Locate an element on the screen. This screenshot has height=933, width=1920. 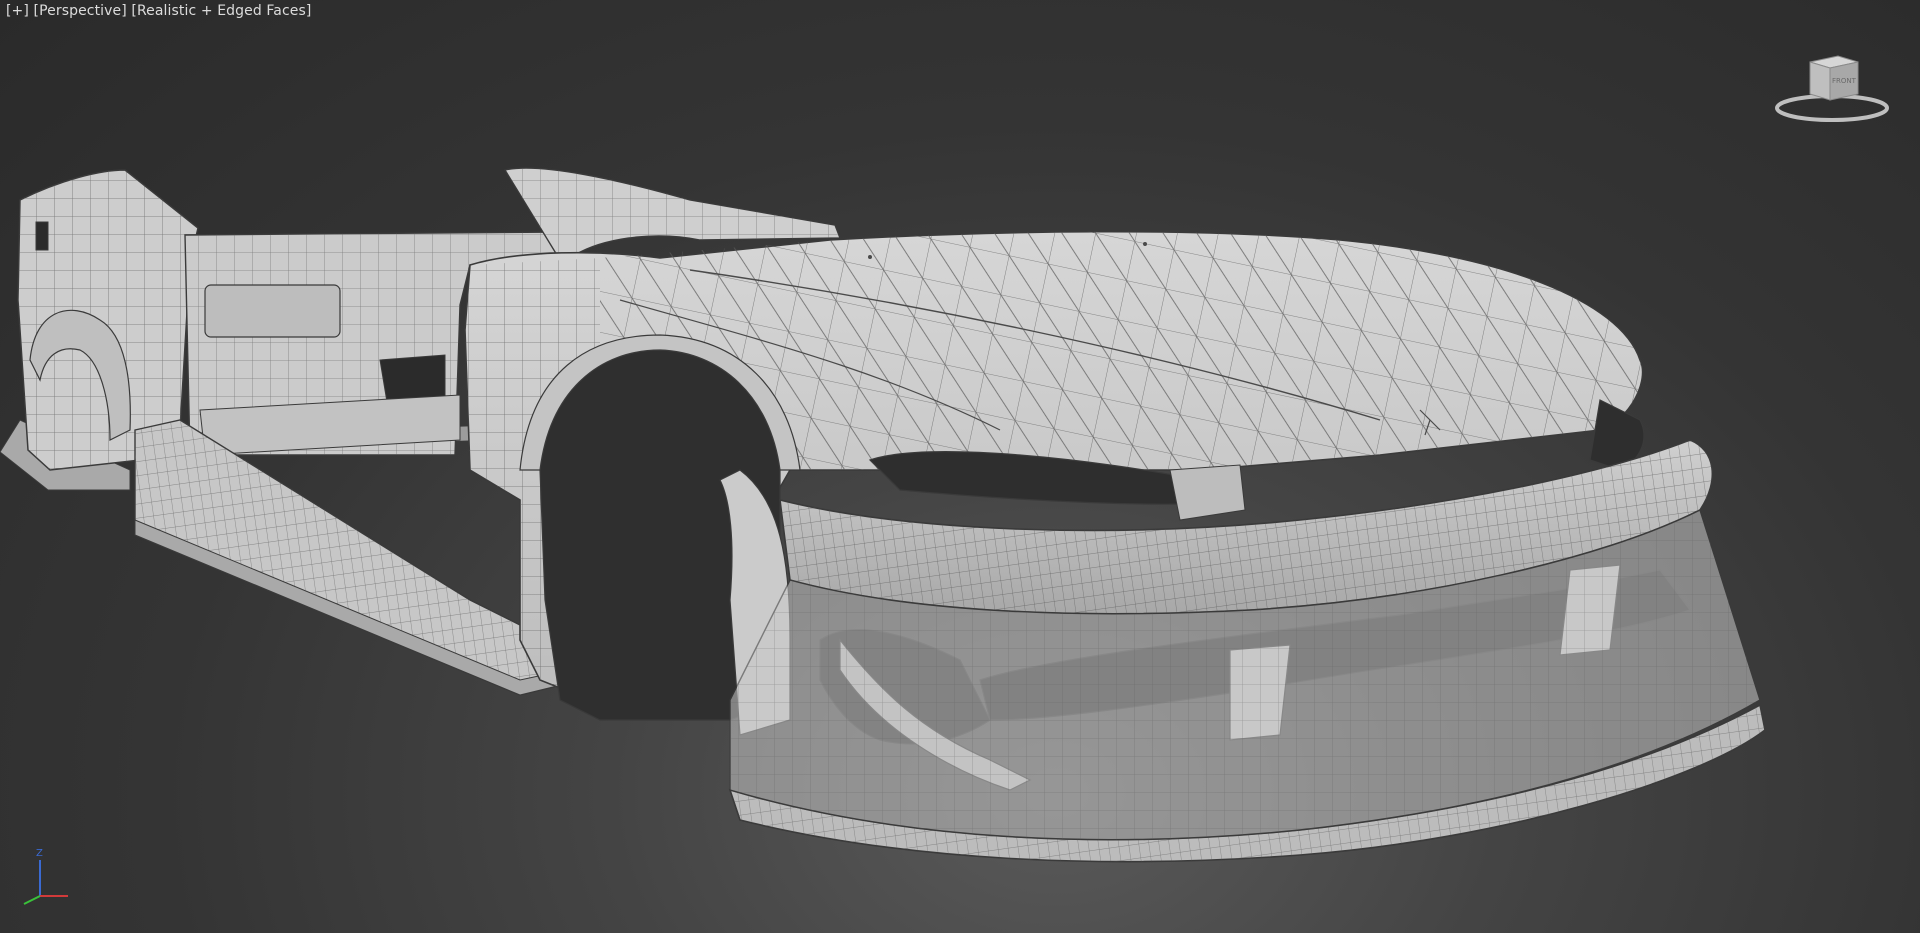
viewcube: FRONT is located at coordinates (1832, 90).